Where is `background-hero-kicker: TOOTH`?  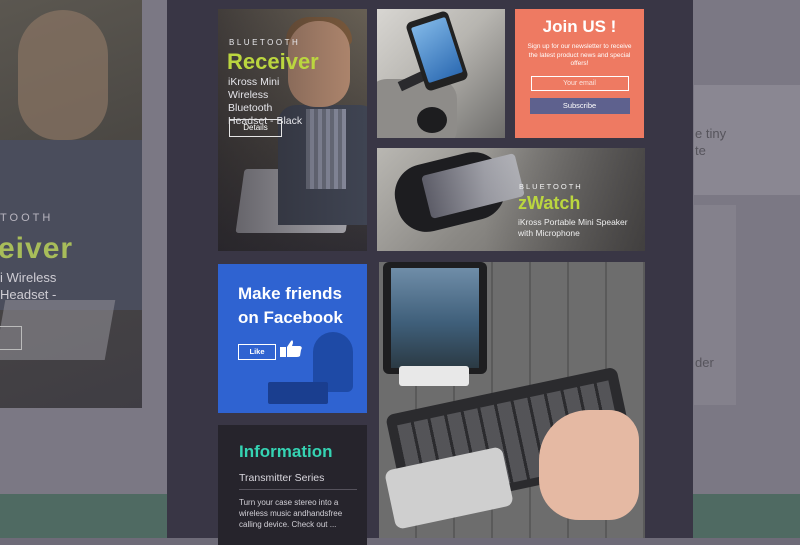 background-hero-kicker: TOOTH is located at coordinates (27, 218).